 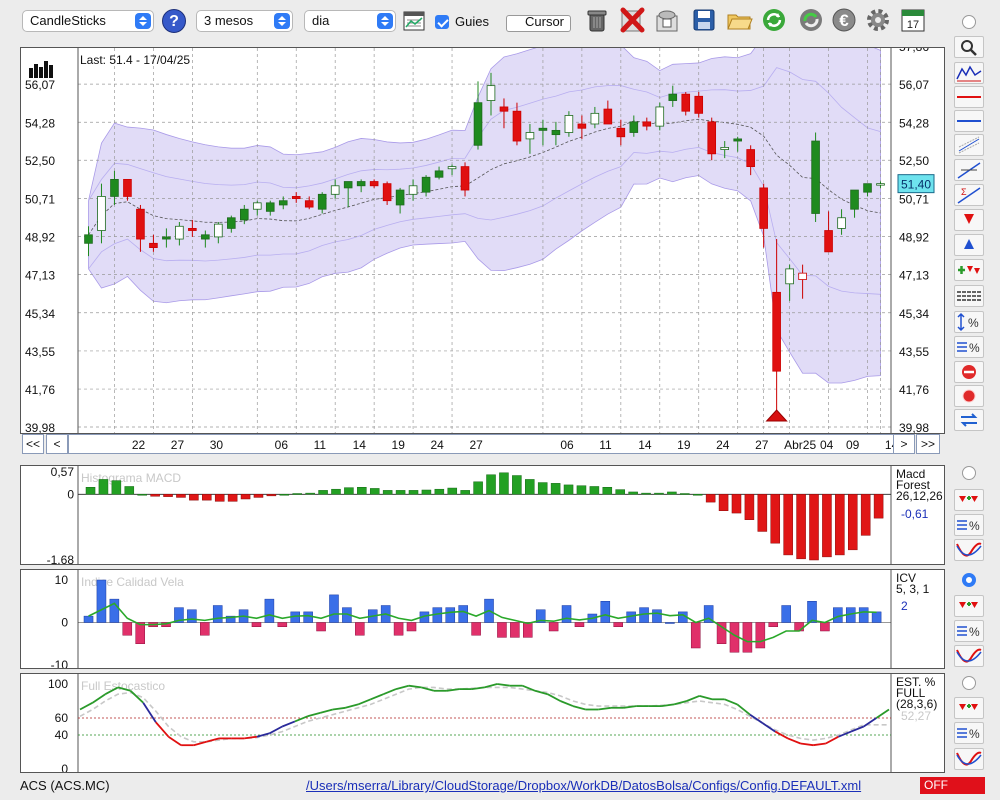 I want to click on trendline-icon, so click(x=969, y=170).